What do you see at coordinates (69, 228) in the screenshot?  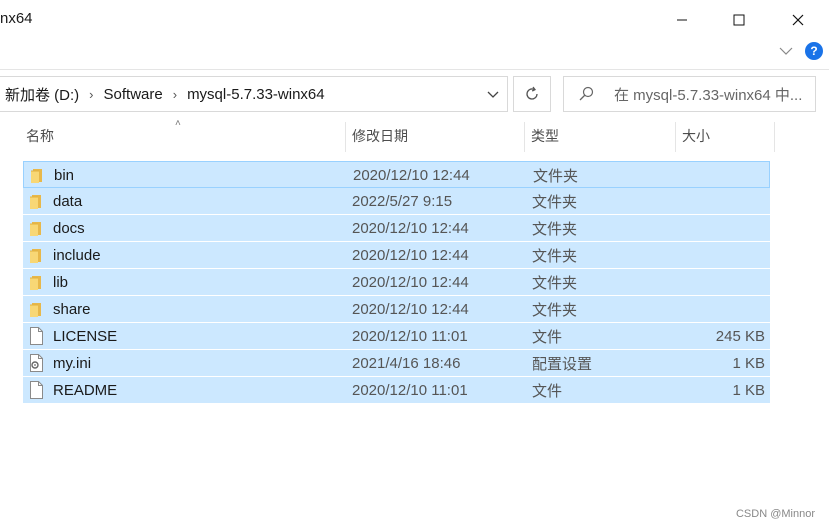 I see `file-name: docs` at bounding box center [69, 228].